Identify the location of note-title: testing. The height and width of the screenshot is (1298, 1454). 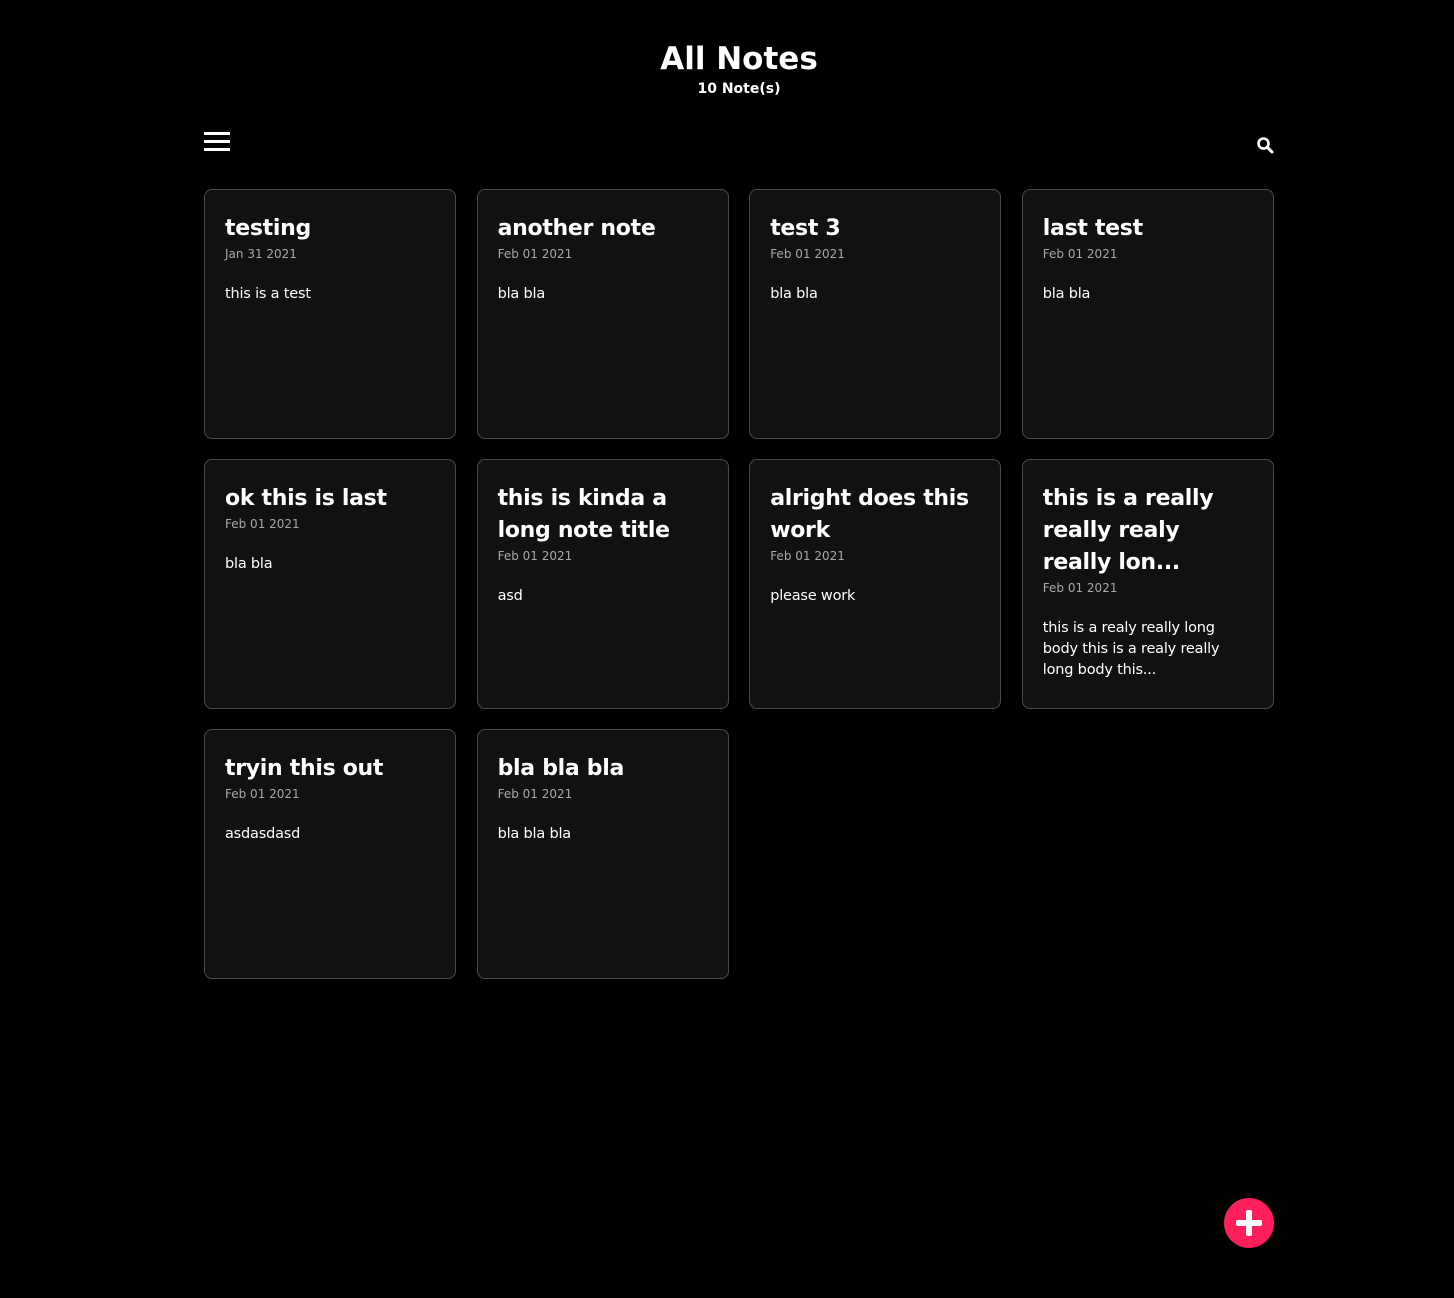
(268, 228).